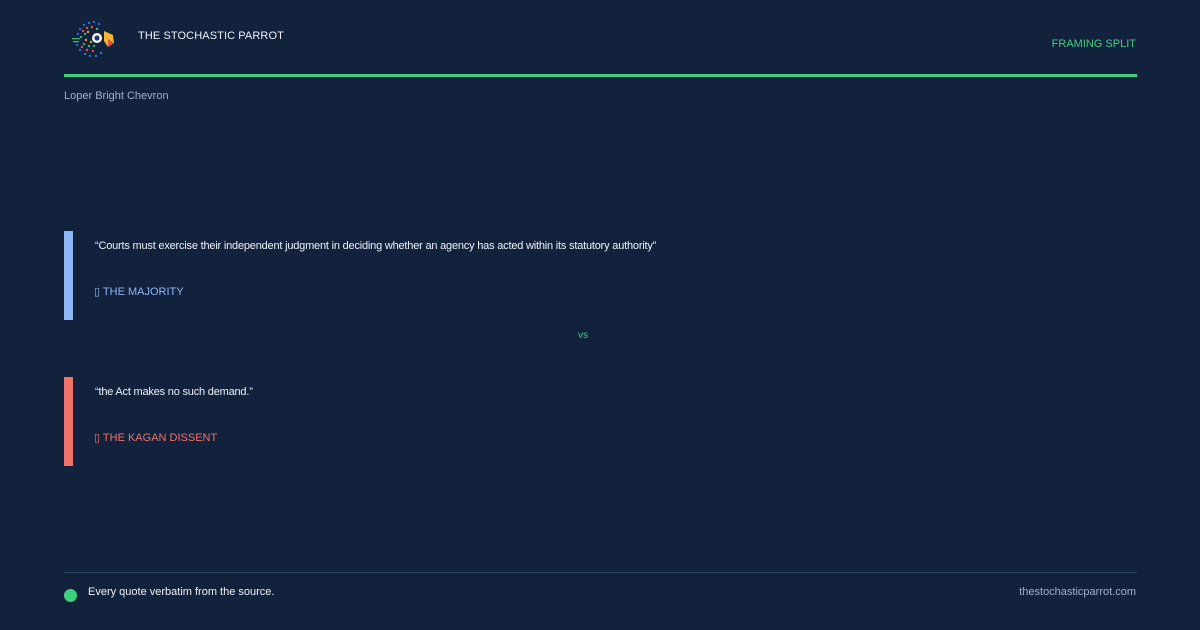  What do you see at coordinates (181, 592) in the screenshot?
I see `footer-note: Every quote verbatim from the source.` at bounding box center [181, 592].